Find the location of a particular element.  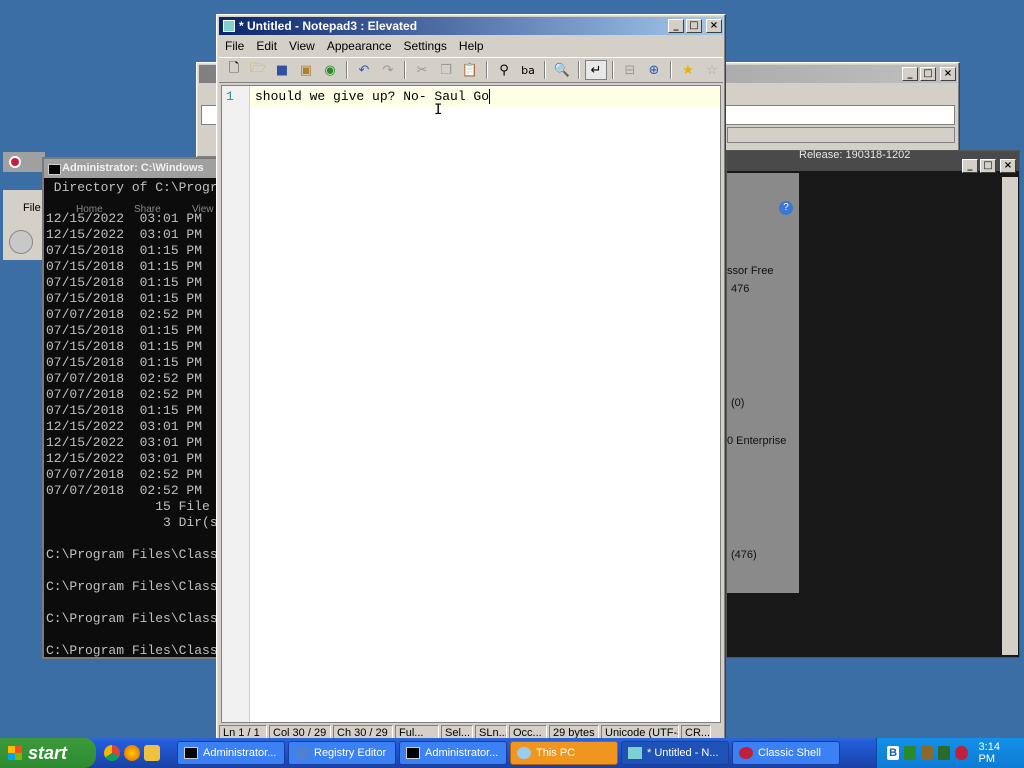

toolbar: 🗋 🗁 ■ ▣ ◉ ↶ ↷ ✂ ❐ 📋 ⚲ ba 🔍 ↵ ⊟ ⊕ ★ ☆ is located at coordinates (471, 70).